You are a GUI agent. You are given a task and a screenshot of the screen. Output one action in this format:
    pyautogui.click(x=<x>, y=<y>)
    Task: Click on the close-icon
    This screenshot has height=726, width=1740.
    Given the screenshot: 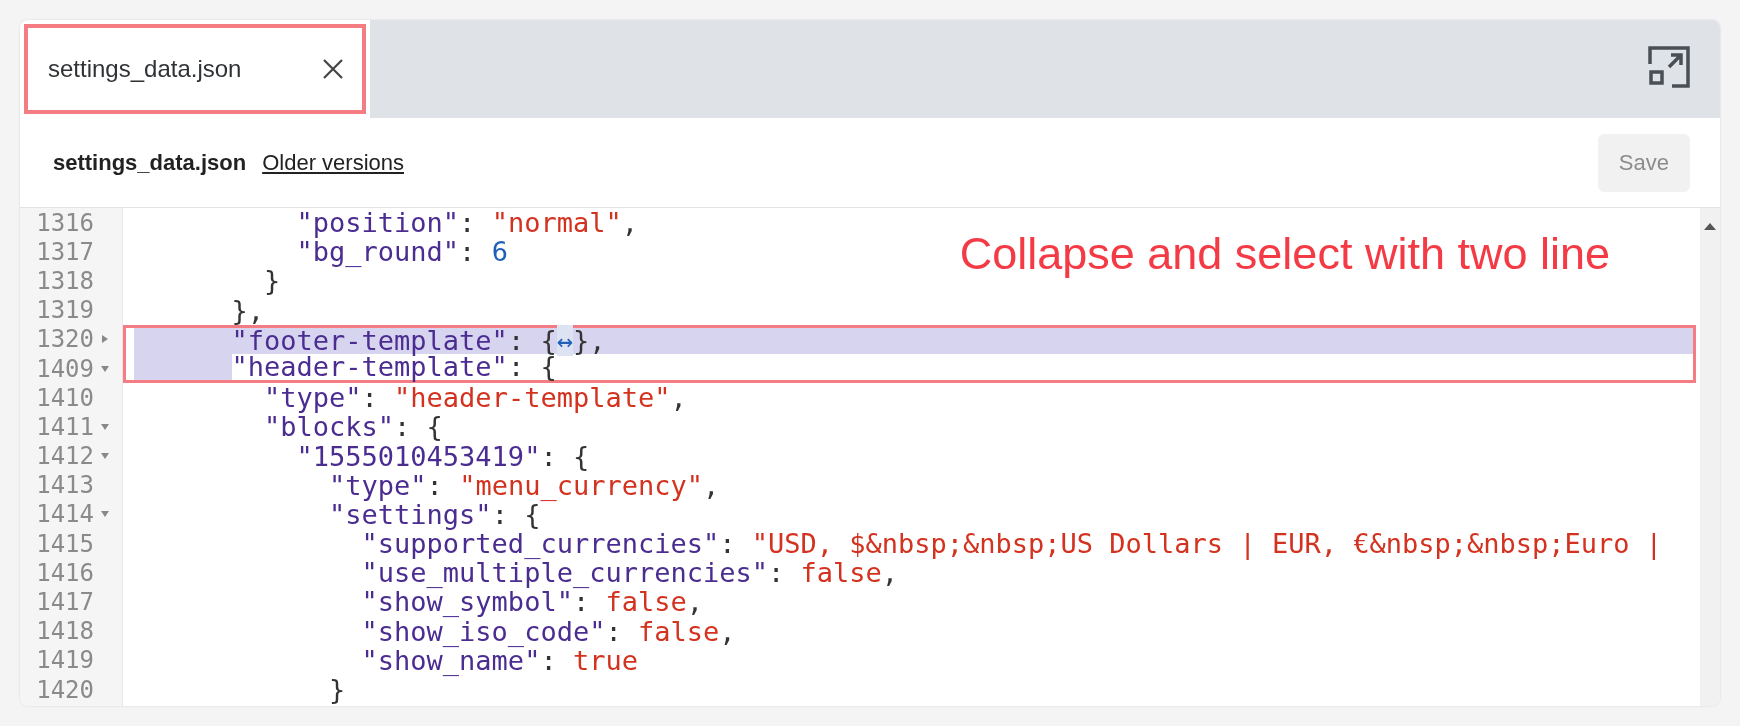 What is the action you would take?
    pyautogui.click(x=333, y=69)
    